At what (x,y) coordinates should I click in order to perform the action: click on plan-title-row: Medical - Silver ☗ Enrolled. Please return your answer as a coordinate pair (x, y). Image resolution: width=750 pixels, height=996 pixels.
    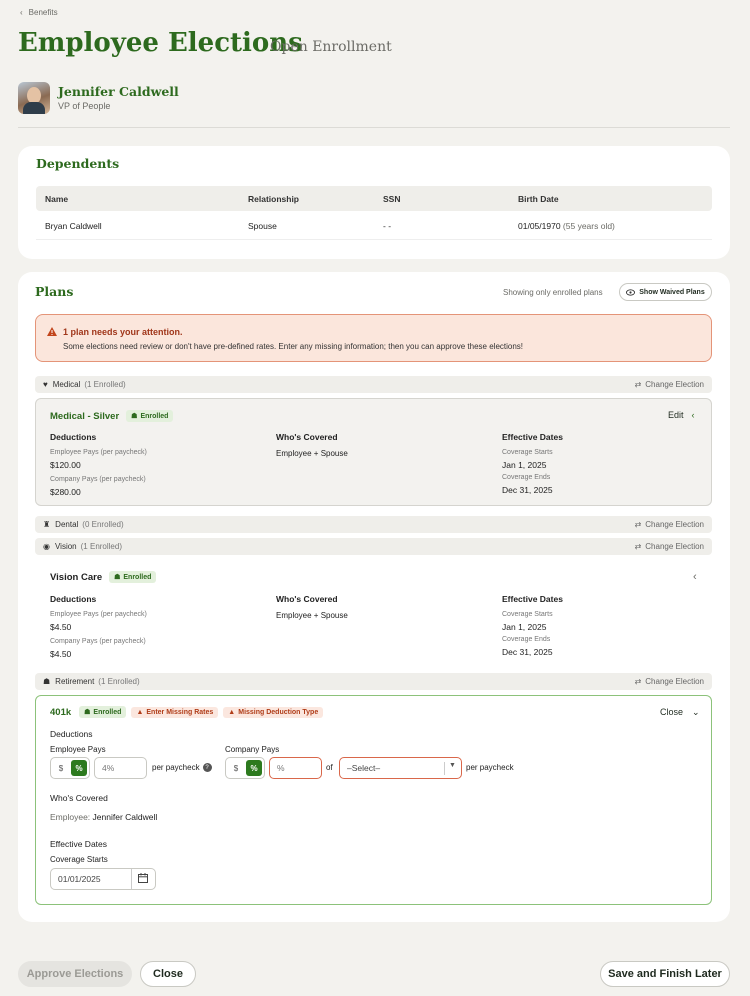
    Looking at the image, I should click on (112, 416).